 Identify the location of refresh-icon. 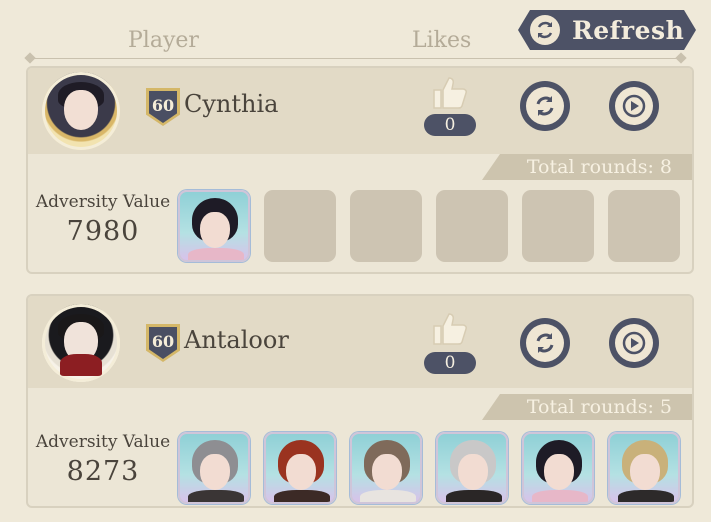
(545, 30).